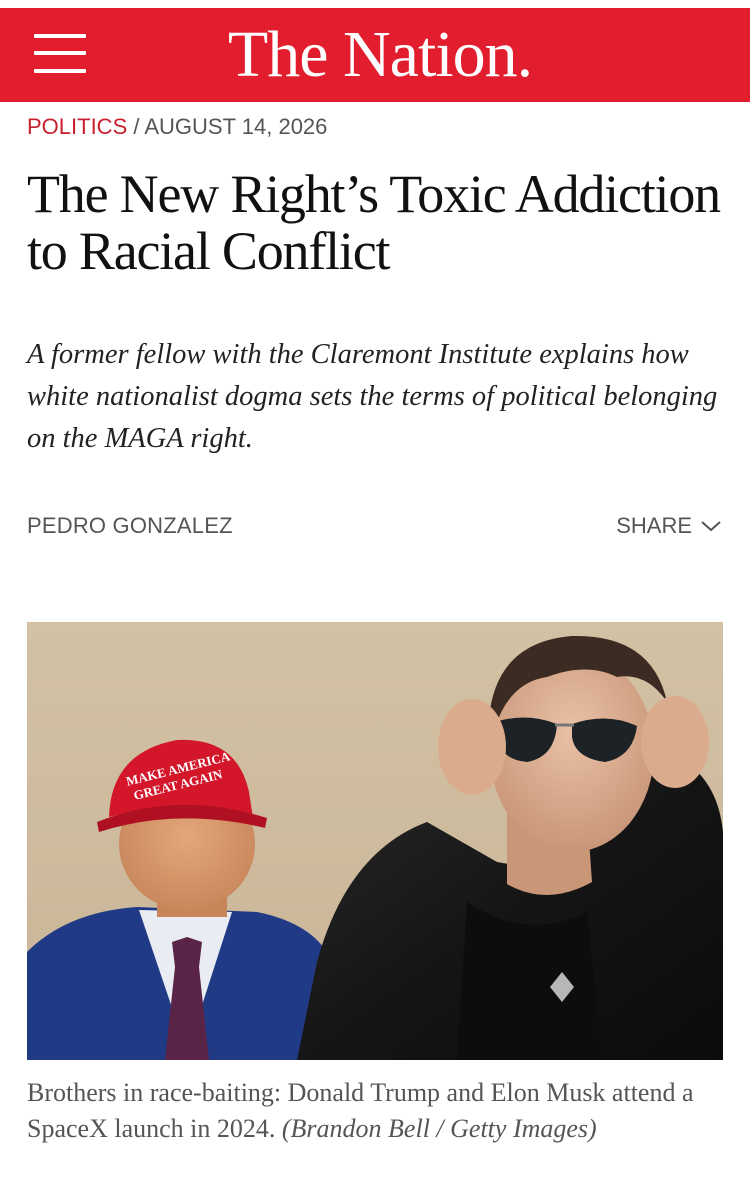 This screenshot has width=750, height=1200. Describe the element at coordinates (380, 55) in the screenshot. I see `site-logo: The Nation.` at that location.